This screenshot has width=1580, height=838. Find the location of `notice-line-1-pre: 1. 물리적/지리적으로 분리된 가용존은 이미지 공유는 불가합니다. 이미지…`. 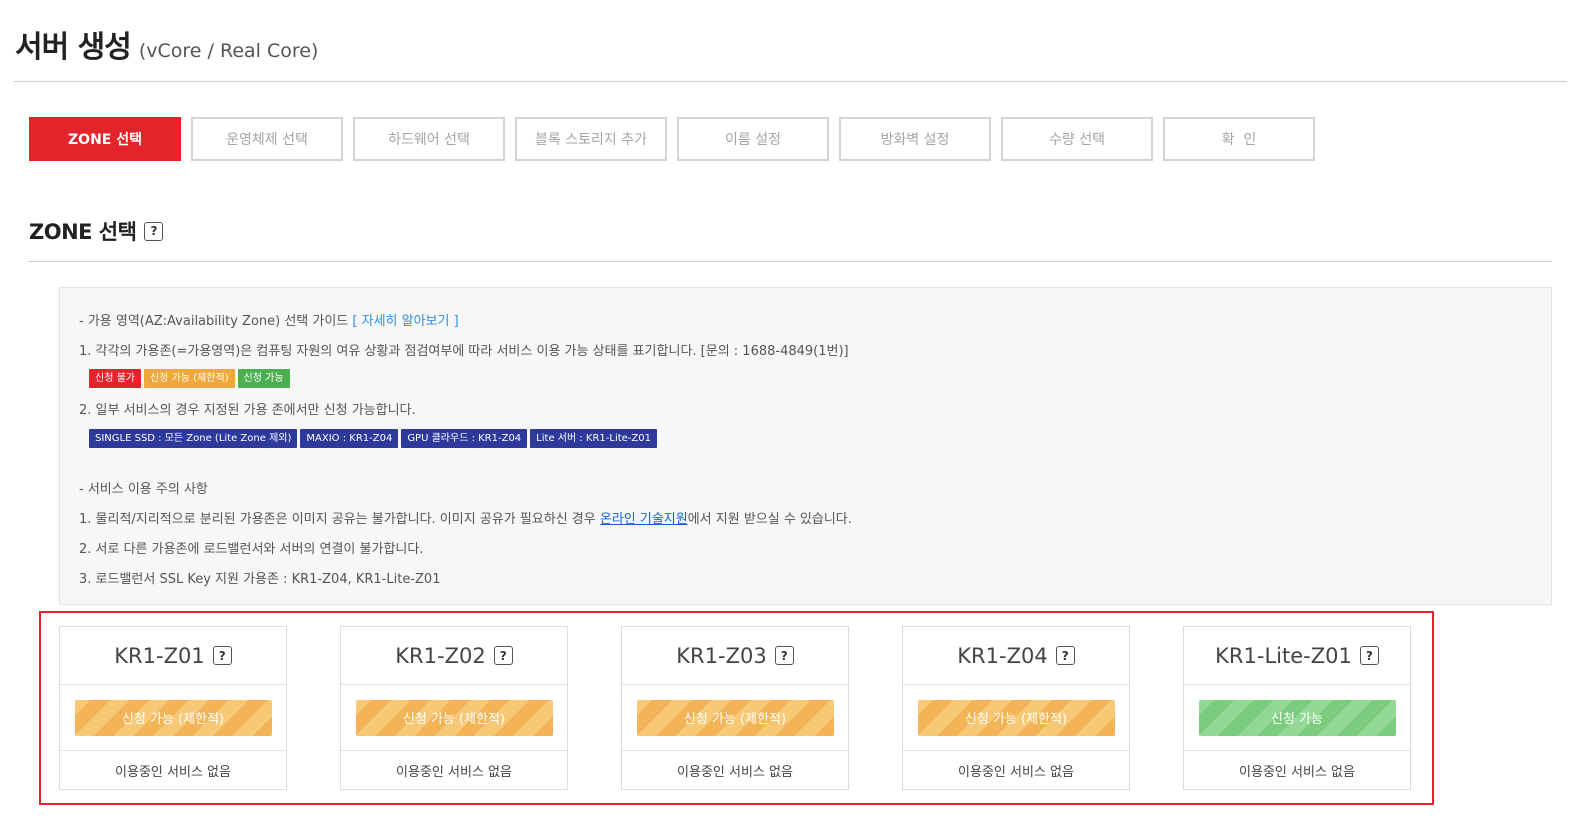

notice-line-1-pre: 1. 물리적/지리적으로 분리된 가용존은 이미지 공유는 불가합니다. 이미지… is located at coordinates (339, 519).